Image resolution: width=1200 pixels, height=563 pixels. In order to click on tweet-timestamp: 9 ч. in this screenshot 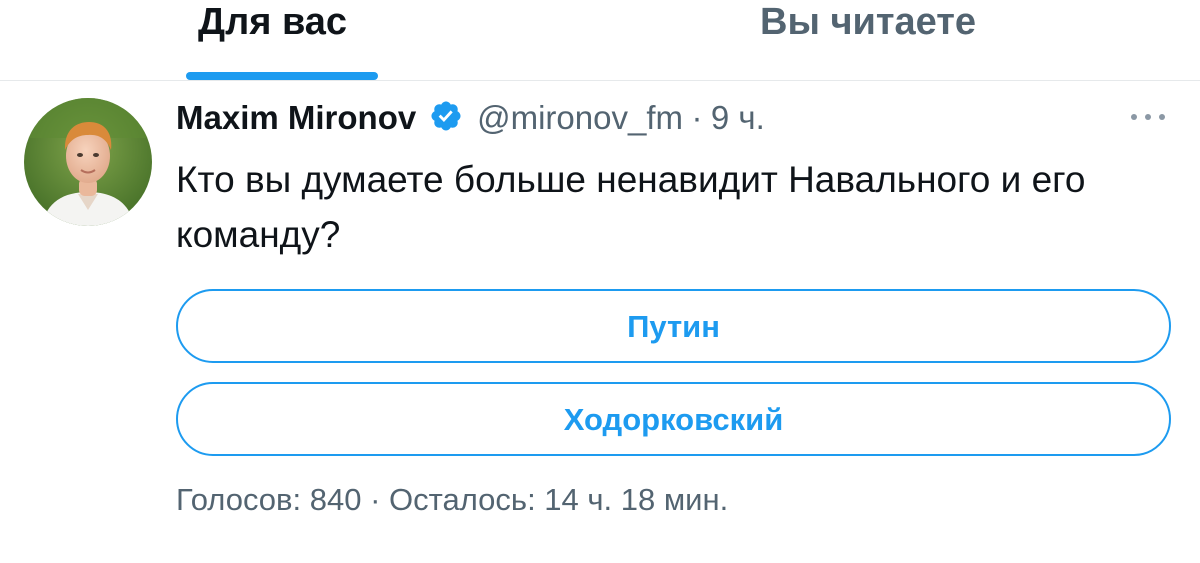, I will do `click(738, 117)`.